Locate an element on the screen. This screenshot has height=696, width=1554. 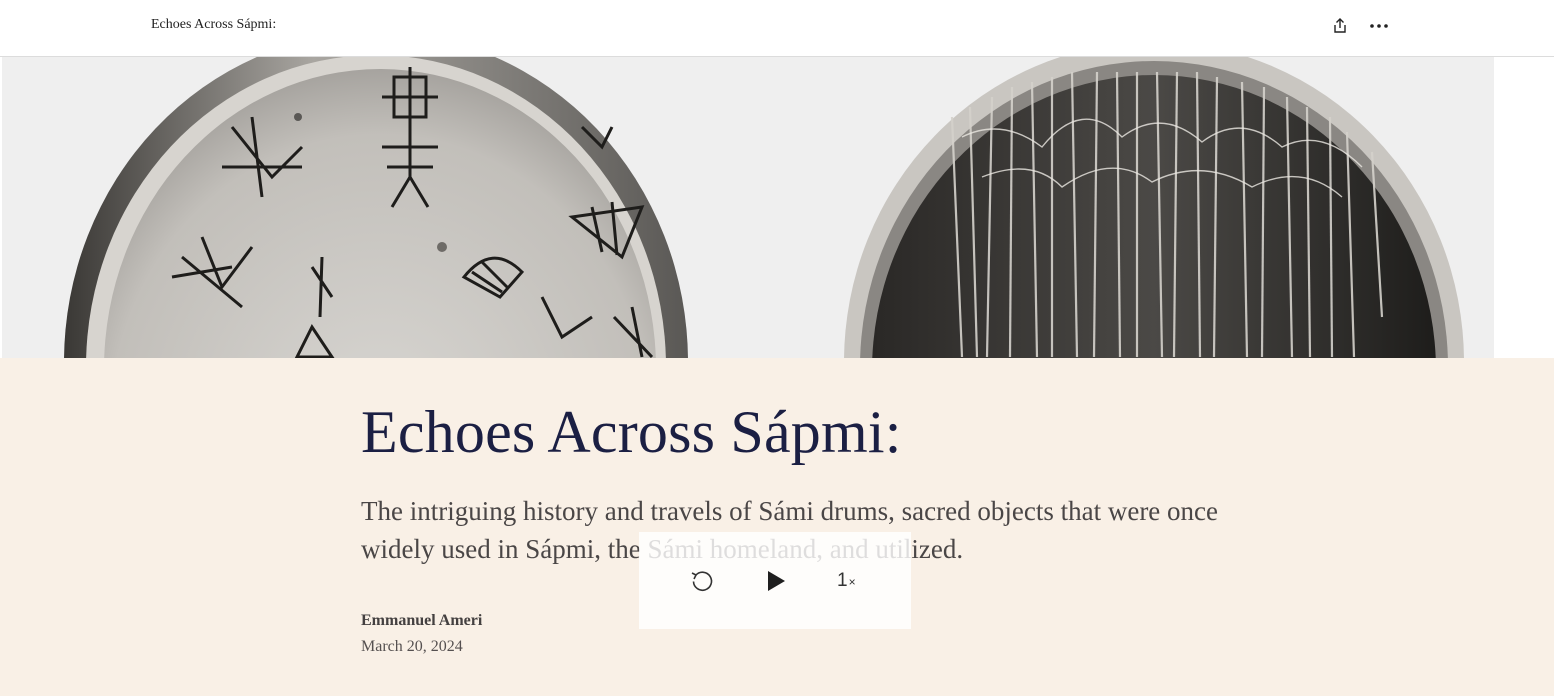
share-icon is located at coordinates (1340, 26).